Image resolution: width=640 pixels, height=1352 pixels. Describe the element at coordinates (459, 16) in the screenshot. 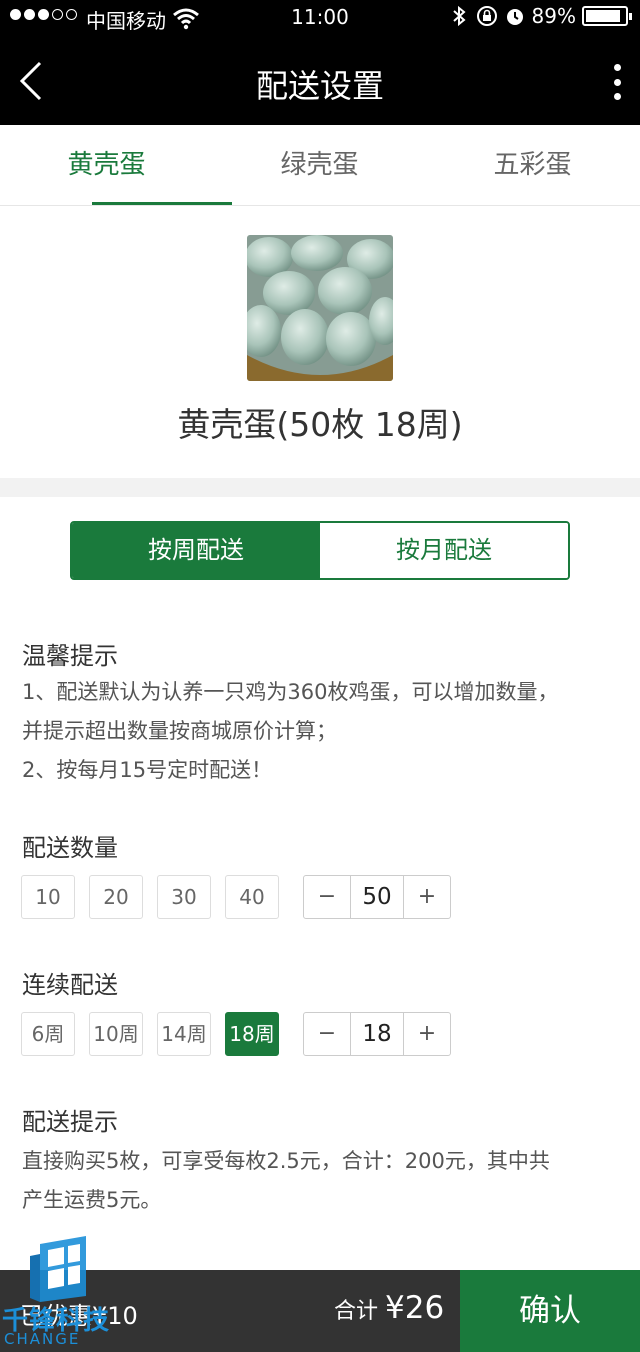

I see `bluetooth-icon` at that location.